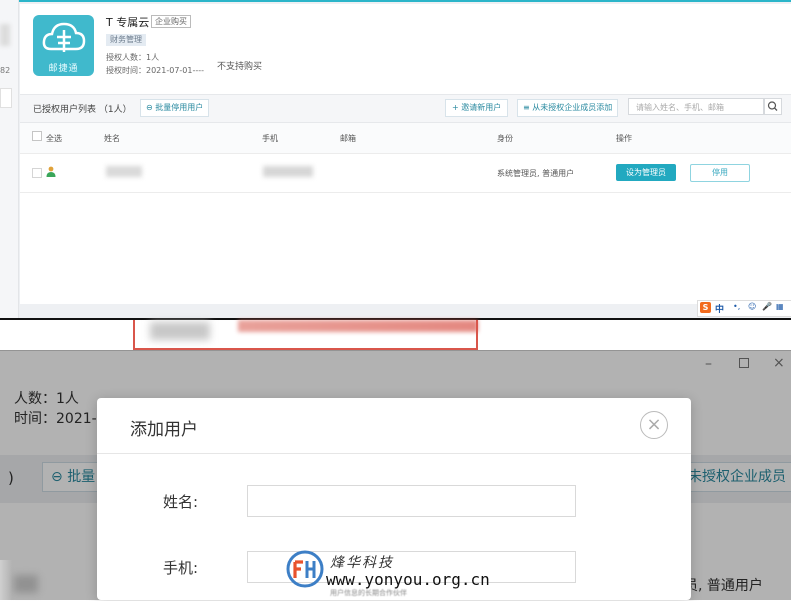 The image size is (791, 601). What do you see at coordinates (348, 138) in the screenshot?
I see `header-email: 邮箱` at bounding box center [348, 138].